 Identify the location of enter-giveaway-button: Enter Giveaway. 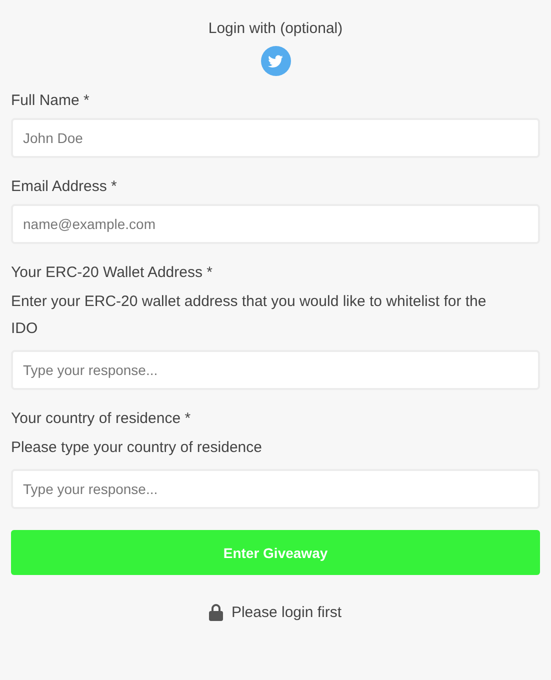
(275, 552).